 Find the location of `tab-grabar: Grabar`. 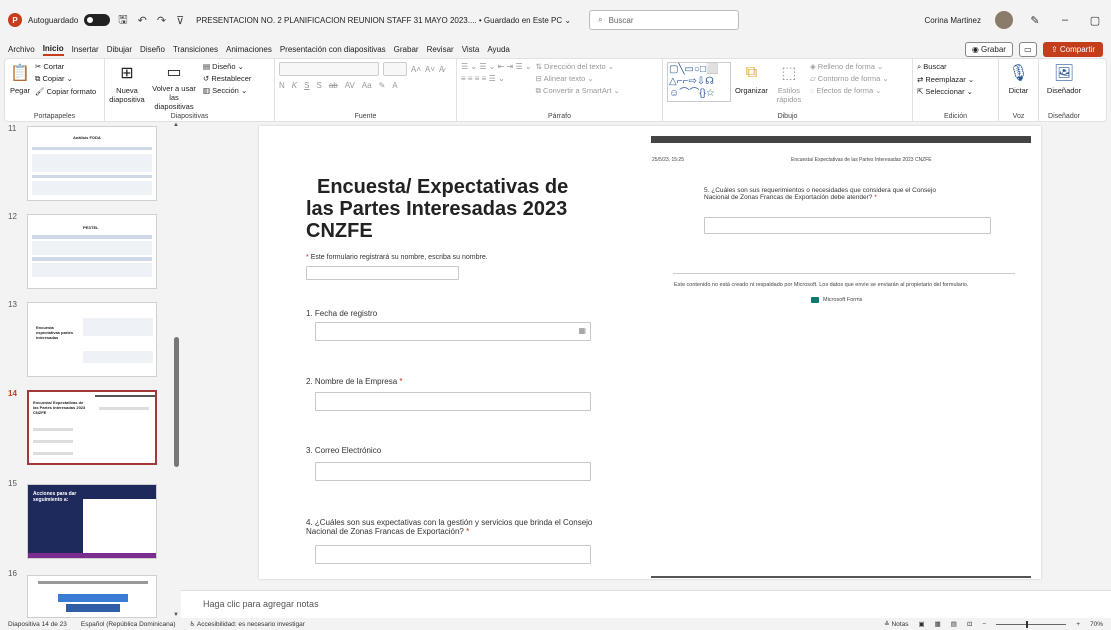

tab-grabar: Grabar is located at coordinates (406, 49).